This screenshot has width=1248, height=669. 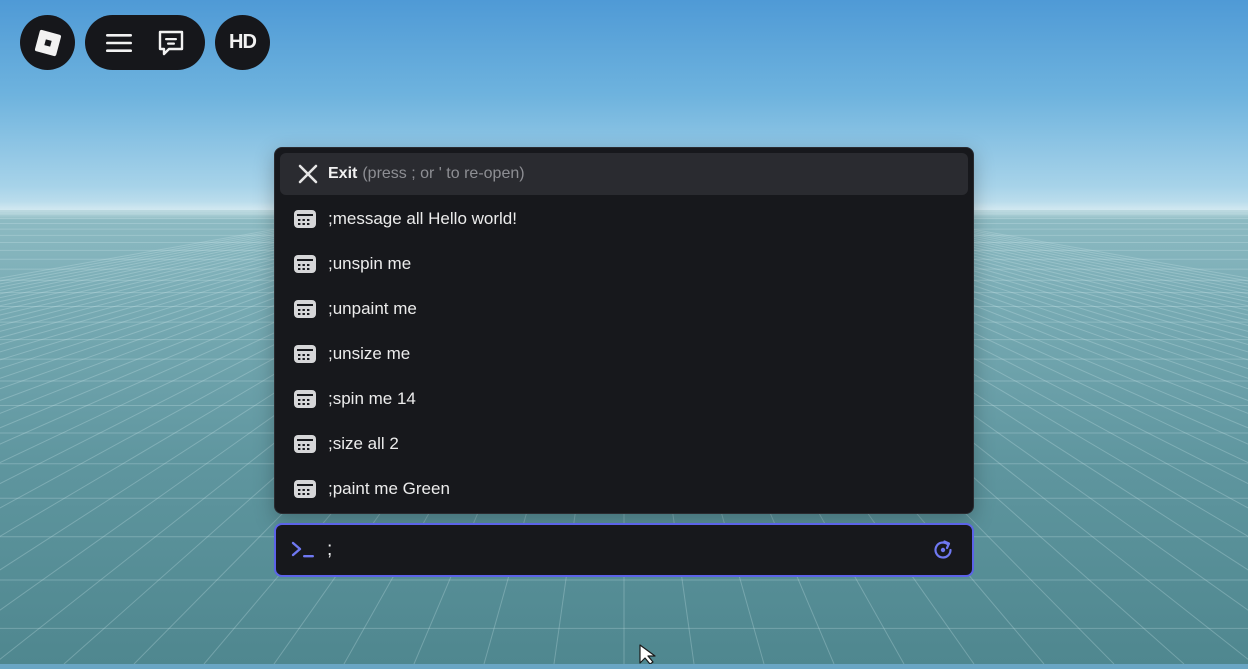 What do you see at coordinates (171, 43) in the screenshot?
I see `chat-bubble-icon` at bounding box center [171, 43].